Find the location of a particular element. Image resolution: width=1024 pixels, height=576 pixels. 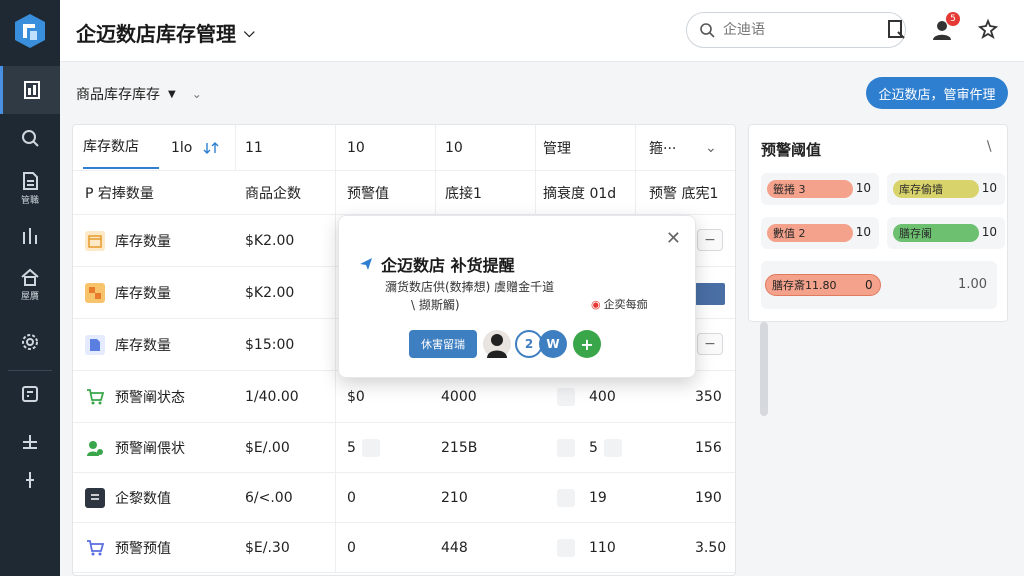

row-warning: 3.50 is located at coordinates (711, 547).